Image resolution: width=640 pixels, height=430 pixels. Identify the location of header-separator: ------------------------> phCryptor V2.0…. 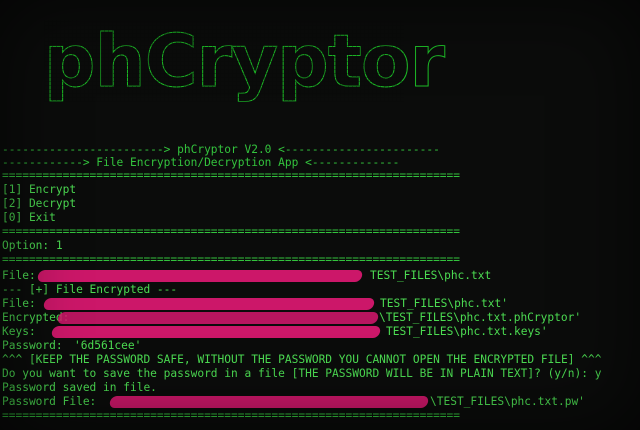
(221, 149).